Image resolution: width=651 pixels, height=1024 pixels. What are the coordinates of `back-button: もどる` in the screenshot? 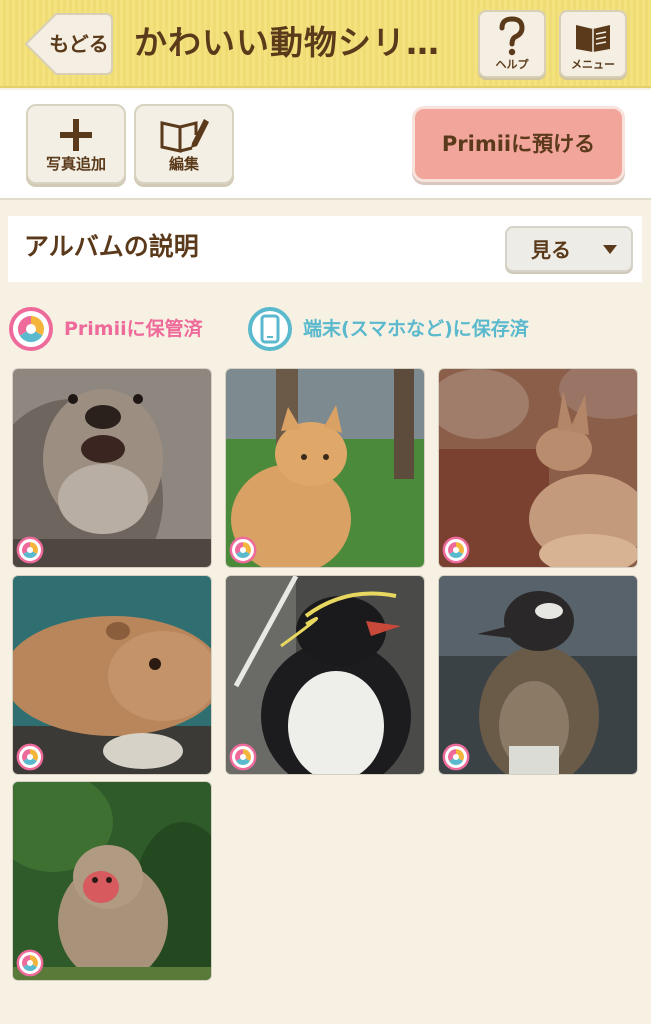 It's located at (68, 44).